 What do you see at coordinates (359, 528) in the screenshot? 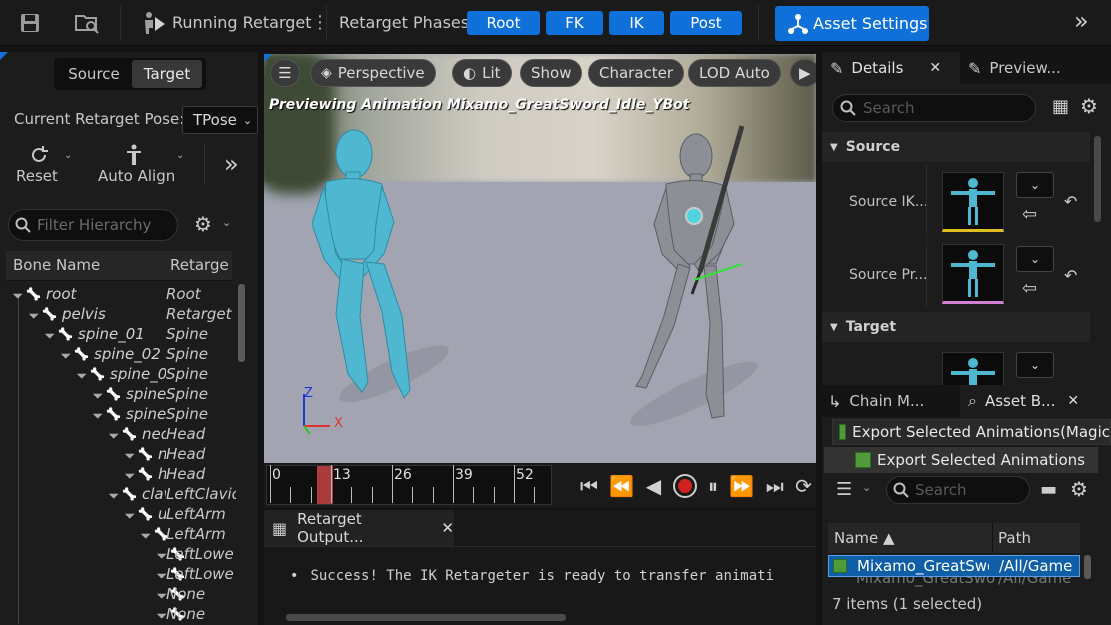
I see `output-tab: ▦ Retarget Output... ✕` at bounding box center [359, 528].